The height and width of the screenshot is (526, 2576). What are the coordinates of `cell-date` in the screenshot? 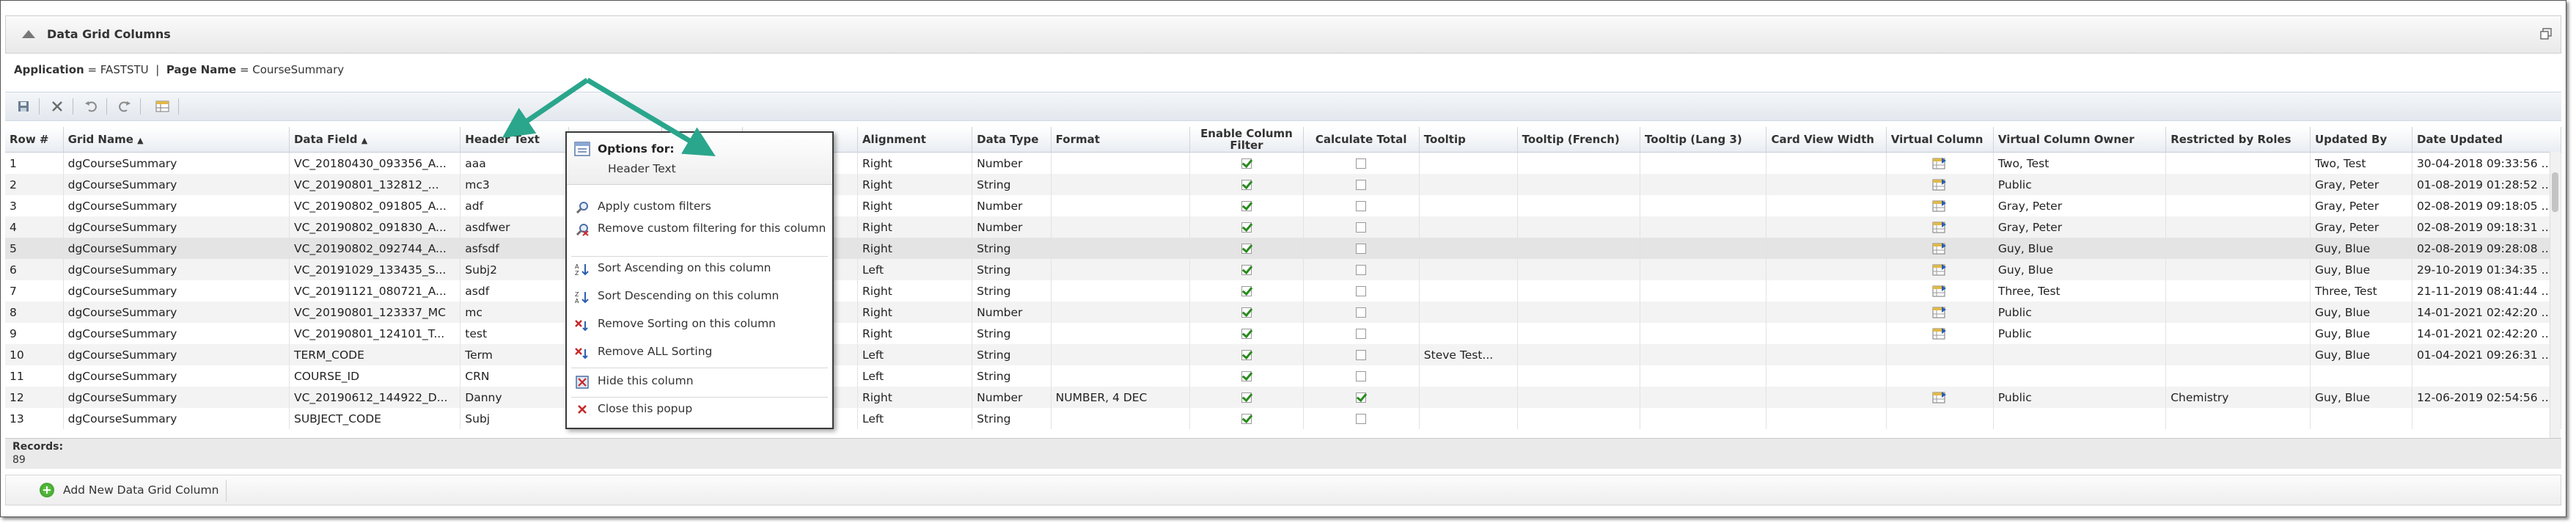 It's located at (2487, 418).